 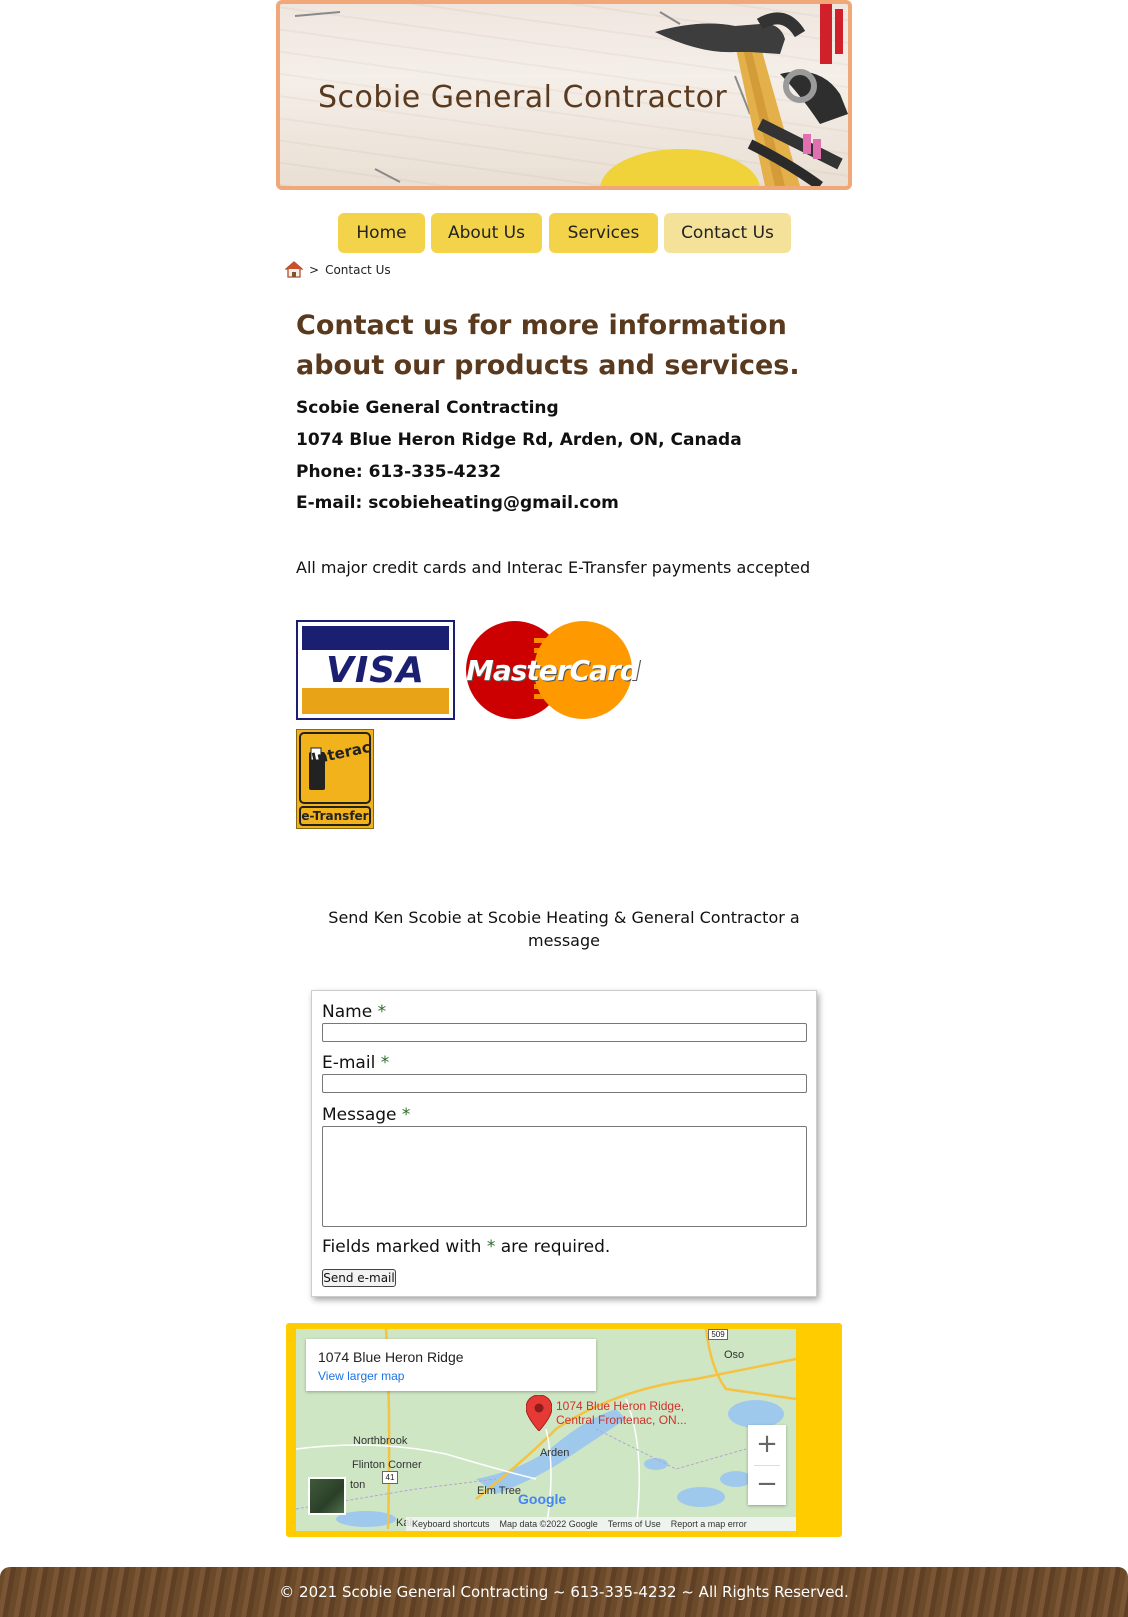 I want to click on nav-home: Home, so click(x=381, y=233).